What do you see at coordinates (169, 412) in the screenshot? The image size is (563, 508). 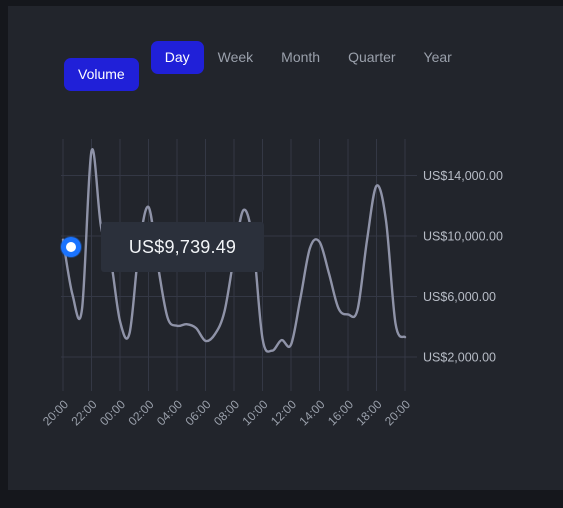 I see `x-axis-tick-label: 04:00` at bounding box center [169, 412].